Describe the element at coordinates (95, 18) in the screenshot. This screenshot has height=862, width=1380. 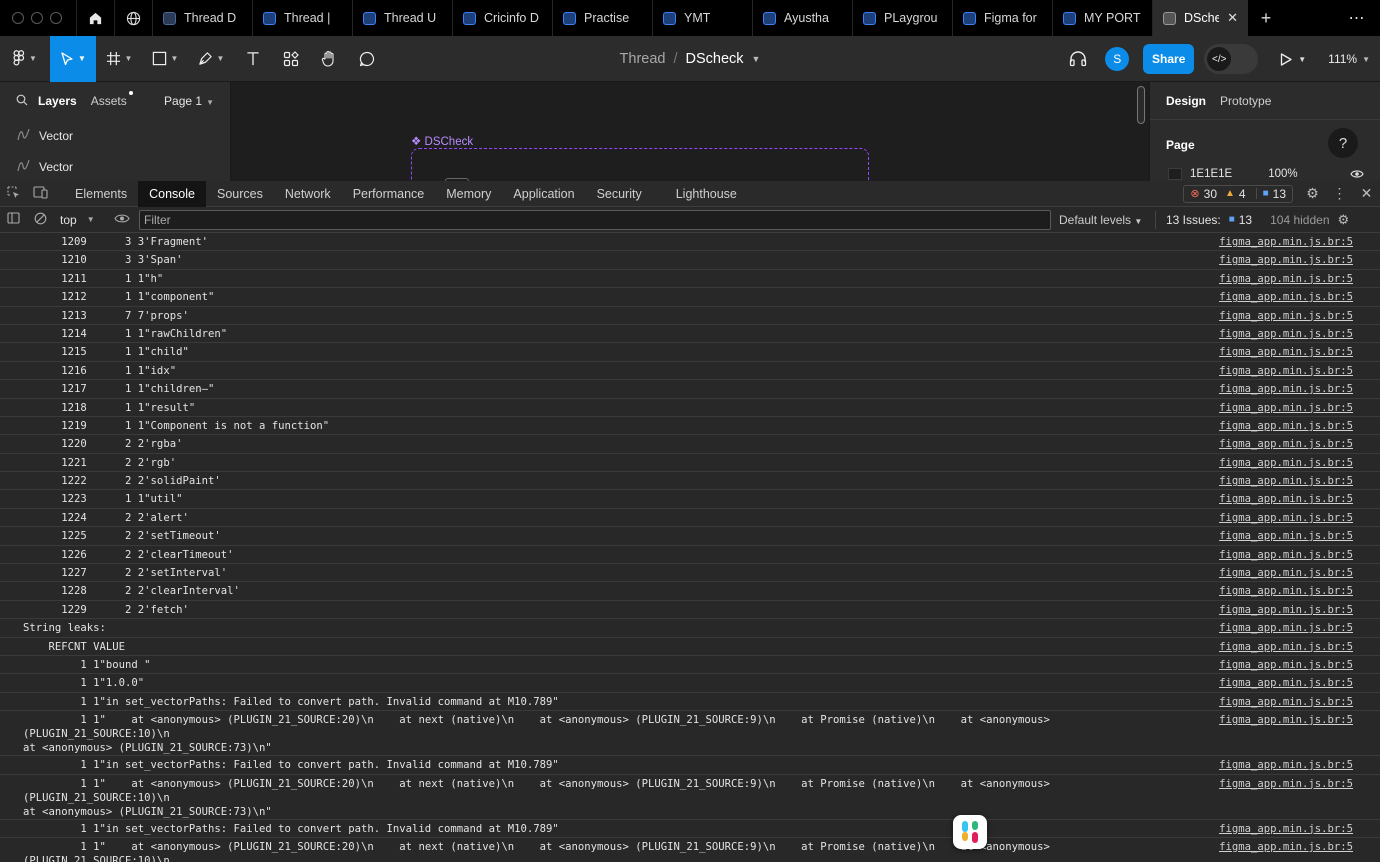
I see `home-button` at that location.